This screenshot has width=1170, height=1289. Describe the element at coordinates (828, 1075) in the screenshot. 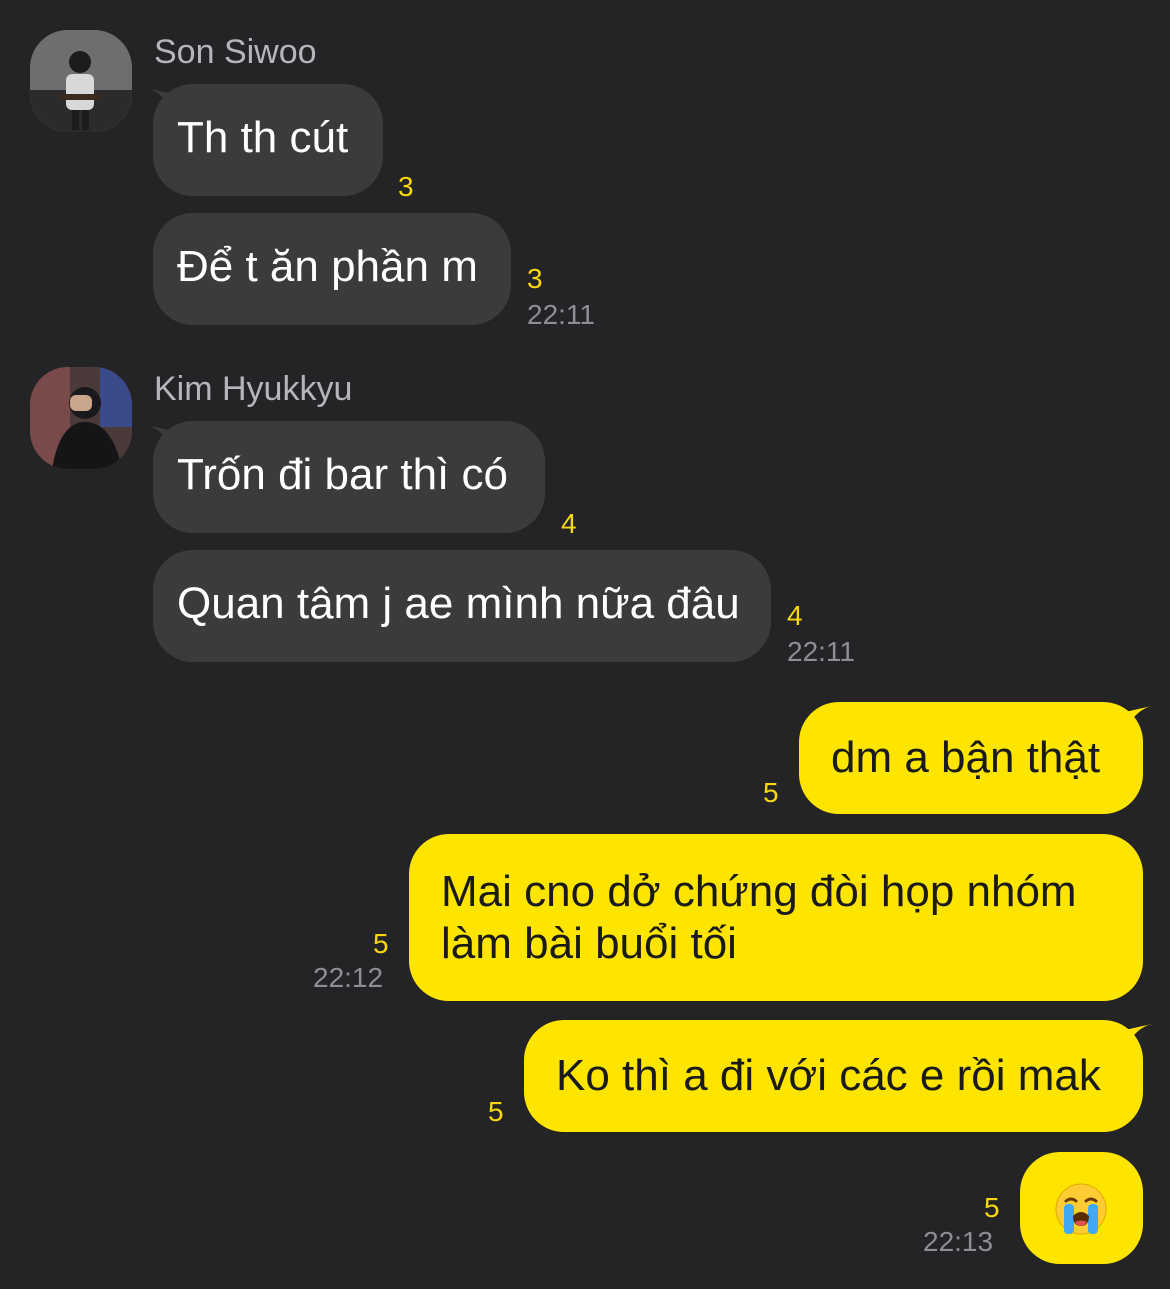

I see `message-text: Ko thì a đi với các e rồi mak` at that location.